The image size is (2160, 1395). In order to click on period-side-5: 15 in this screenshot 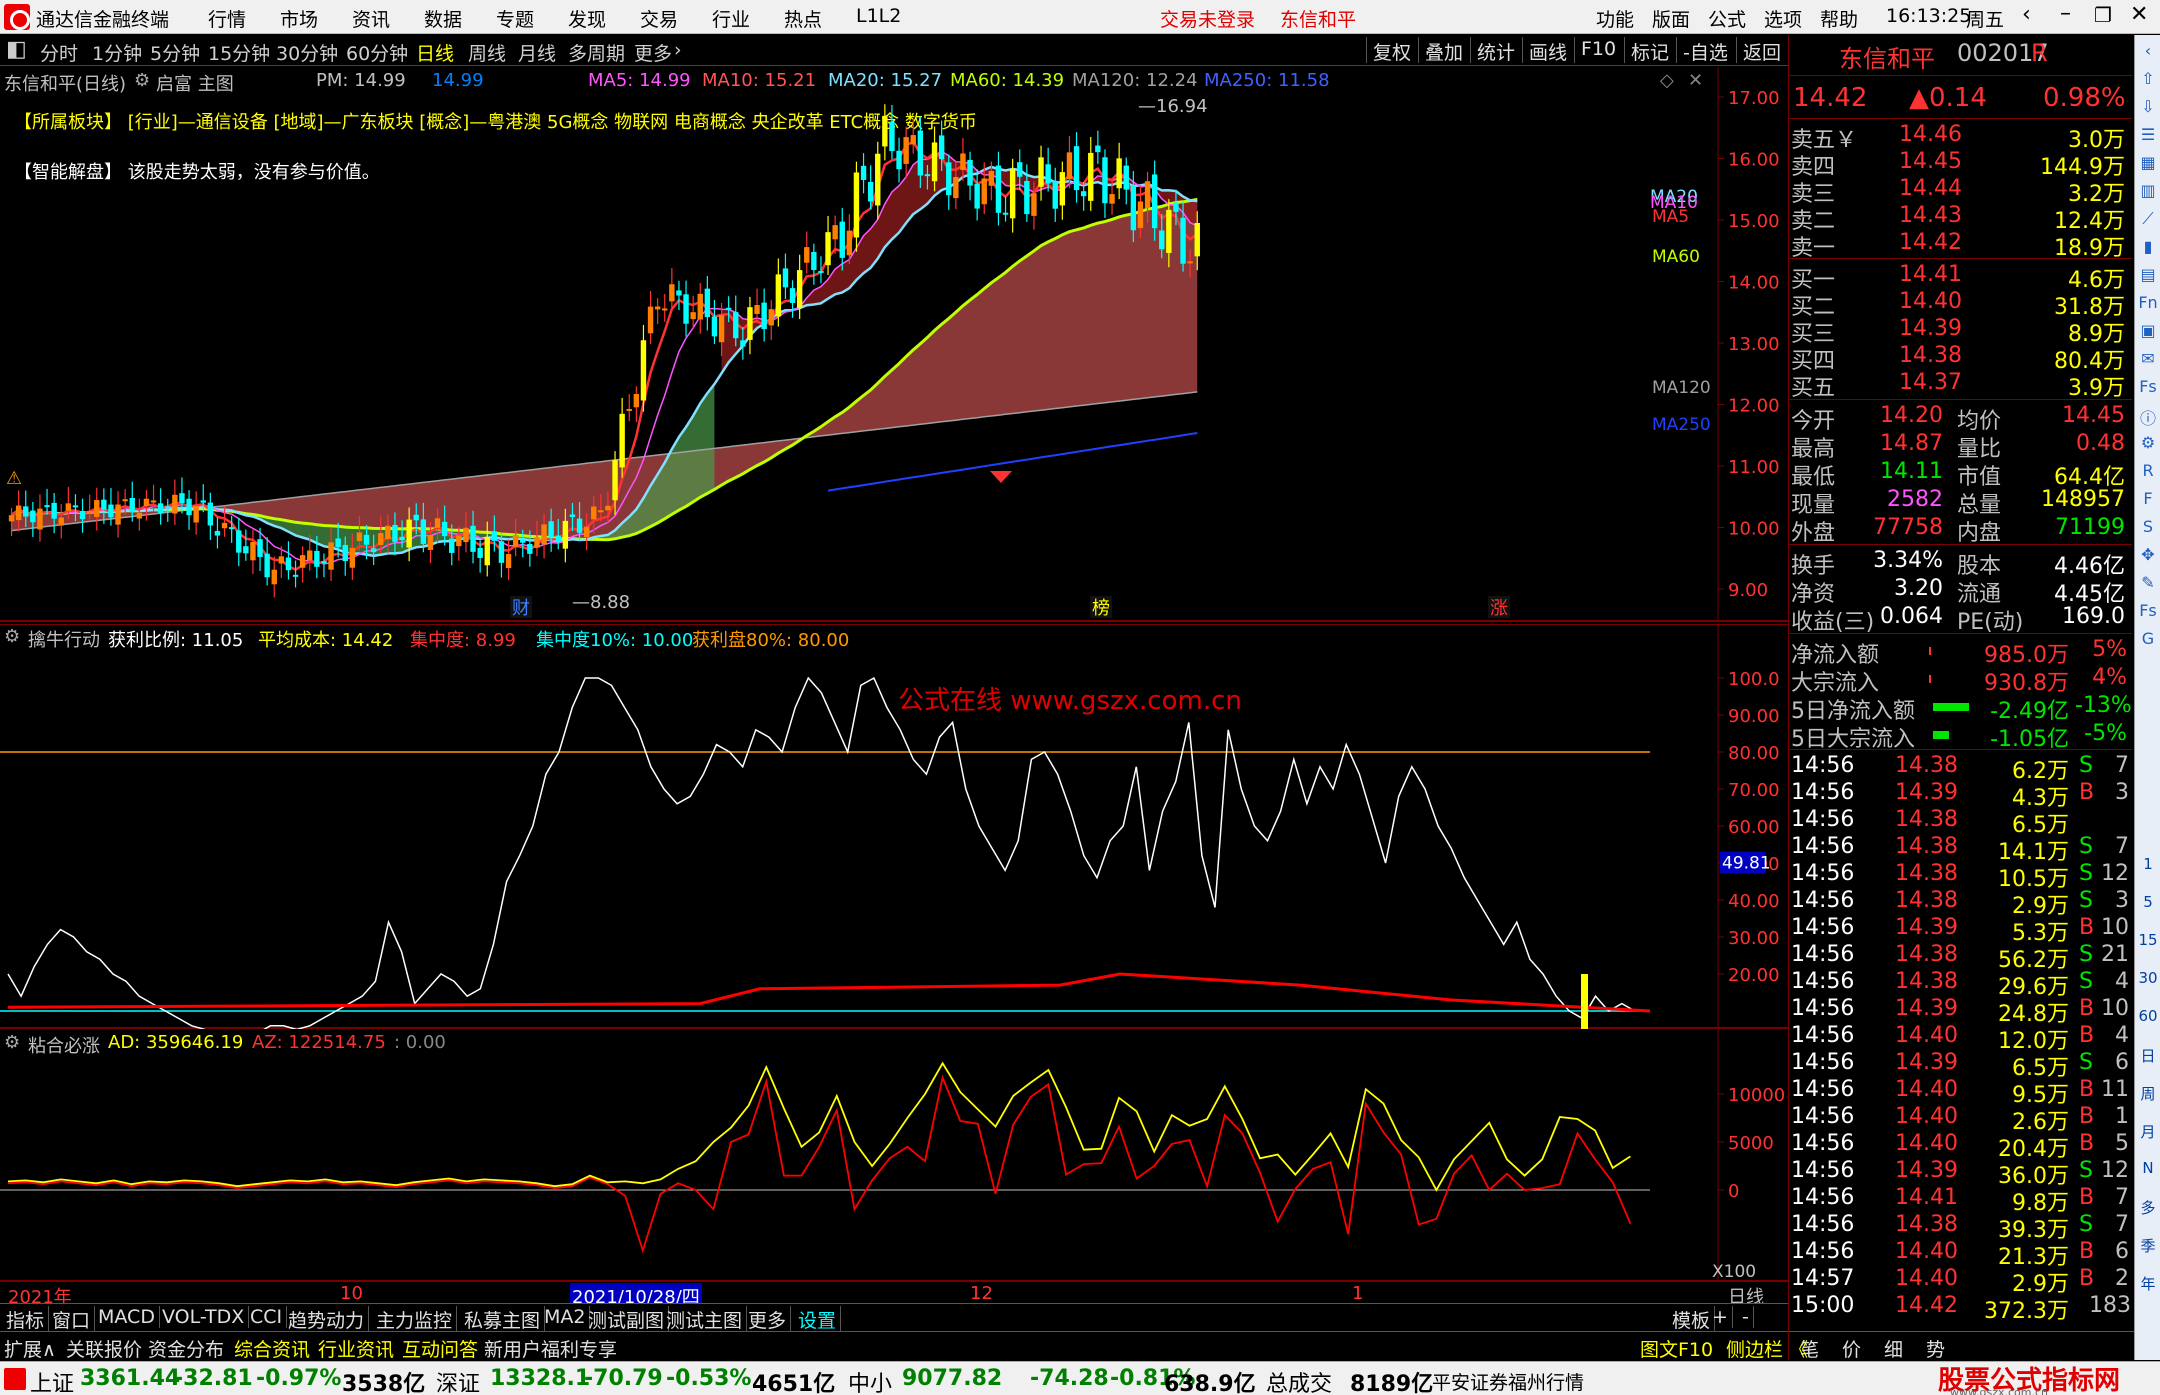, I will do `click(2147, 940)`.